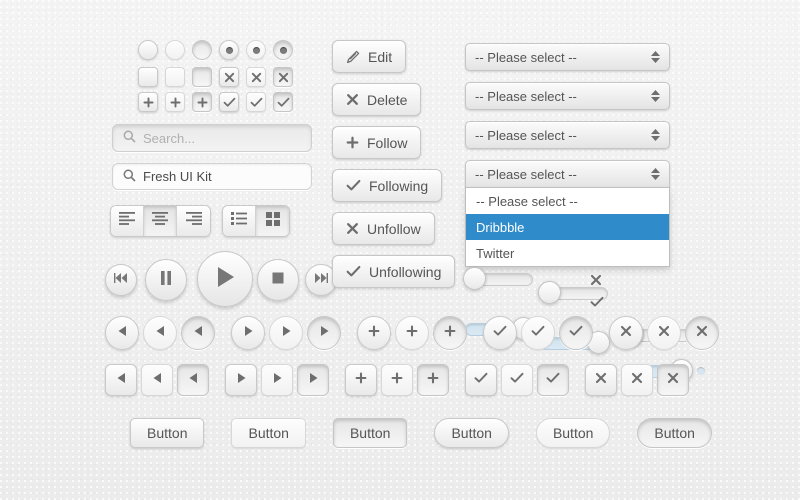  I want to click on cross-group-inset-circle, so click(702, 333).